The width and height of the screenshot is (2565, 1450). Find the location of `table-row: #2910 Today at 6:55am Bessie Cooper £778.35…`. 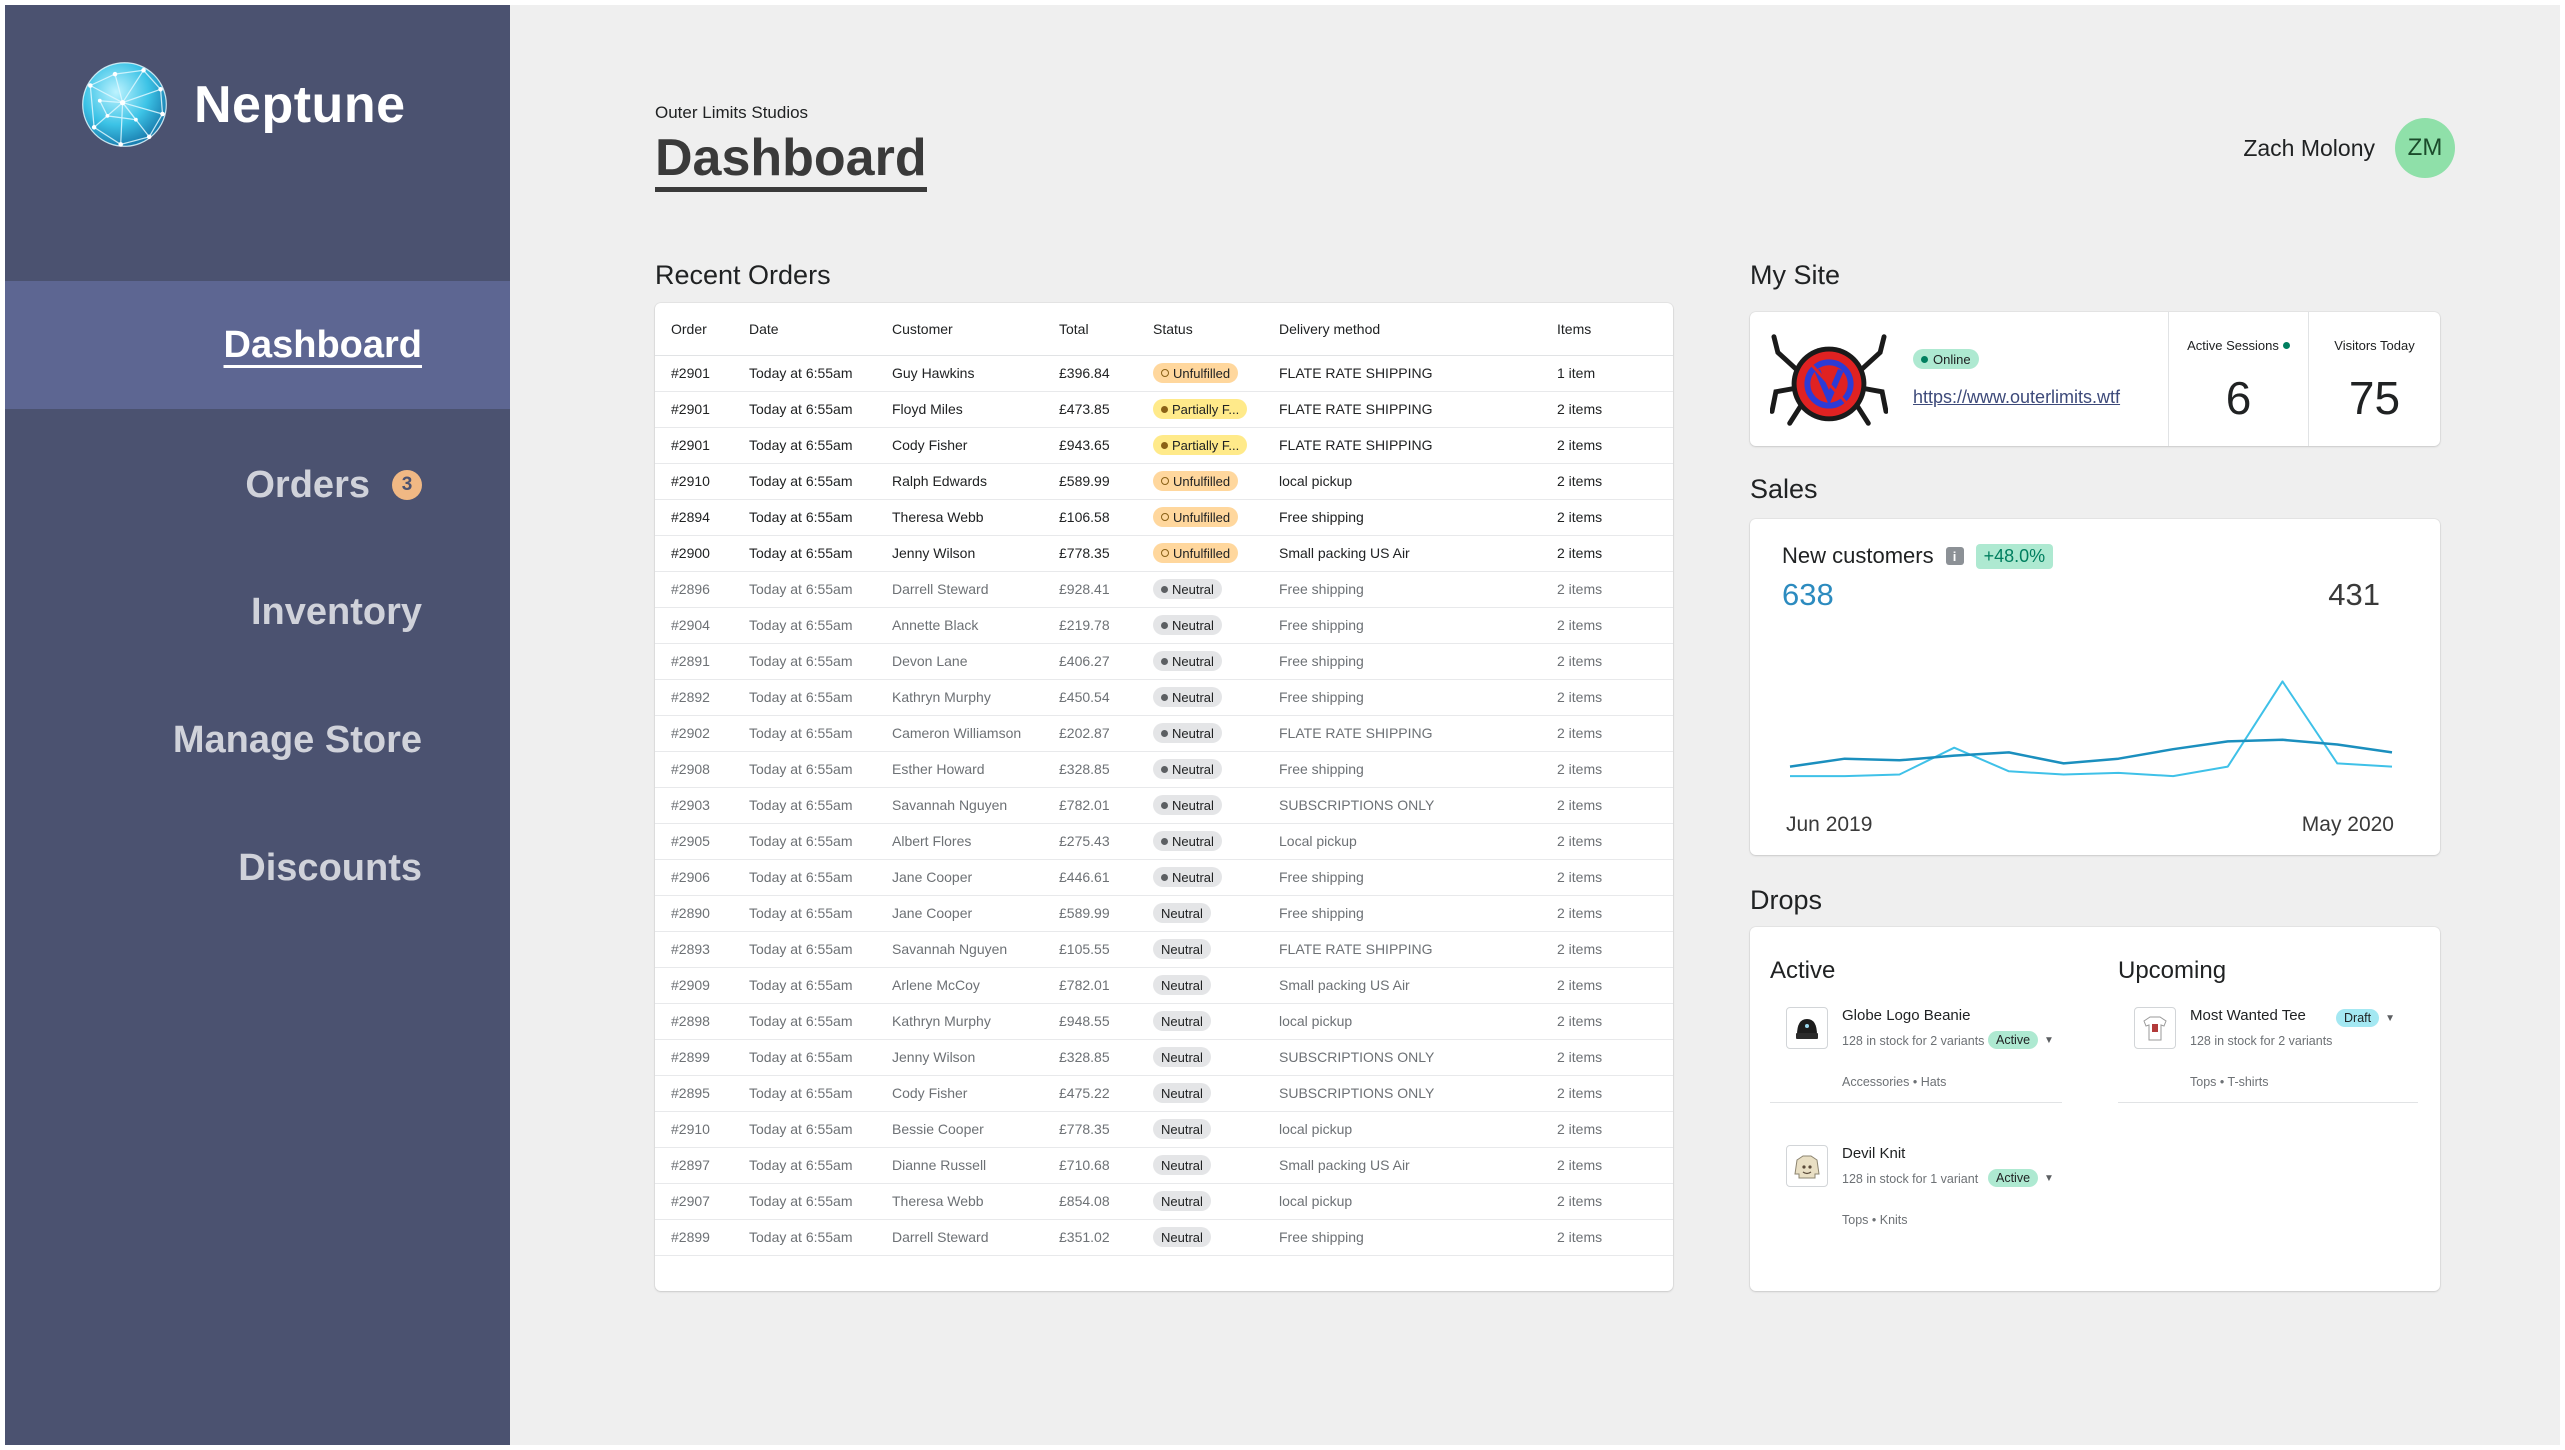

table-row: #2910 Today at 6:55am Bessie Cooper £778.35… is located at coordinates (1164, 1129).